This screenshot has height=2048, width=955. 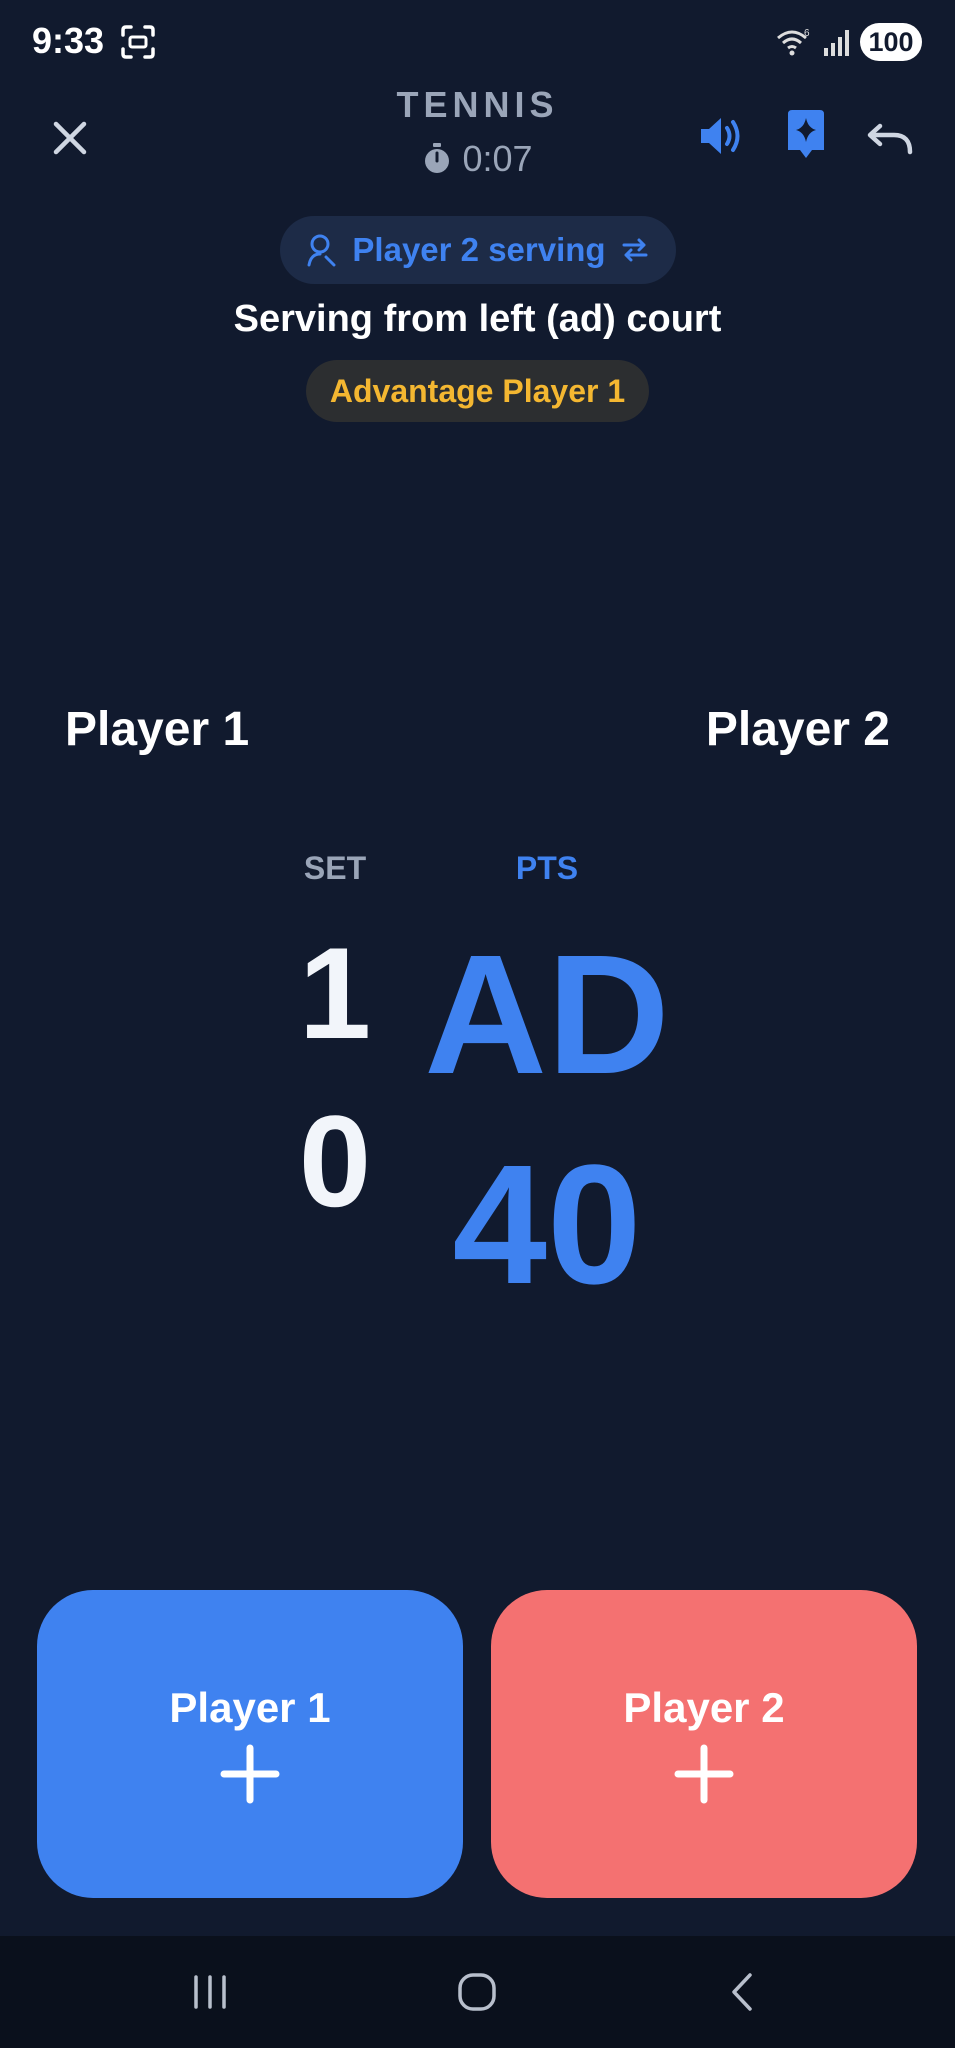 What do you see at coordinates (798, 729) in the screenshot?
I see `player2-name: Player 2` at bounding box center [798, 729].